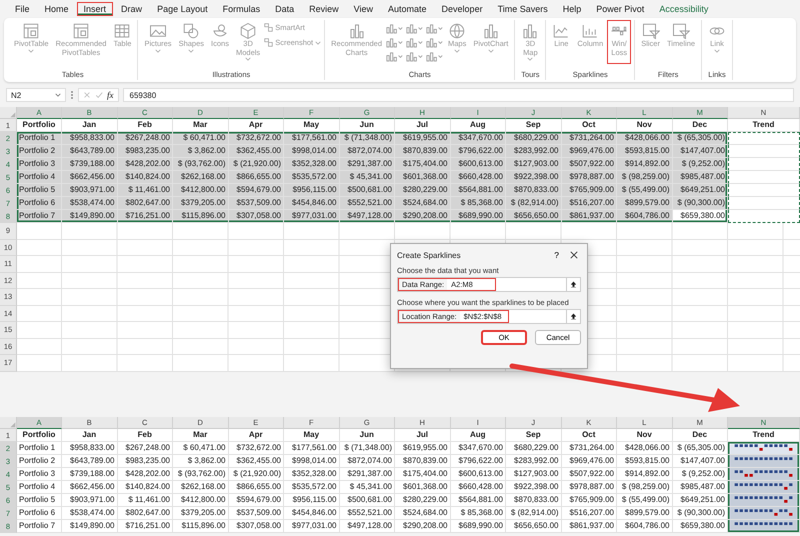 The width and height of the screenshot is (800, 536). What do you see at coordinates (200, 203) in the screenshot?
I see `table-cell: $379,205.00` at bounding box center [200, 203].